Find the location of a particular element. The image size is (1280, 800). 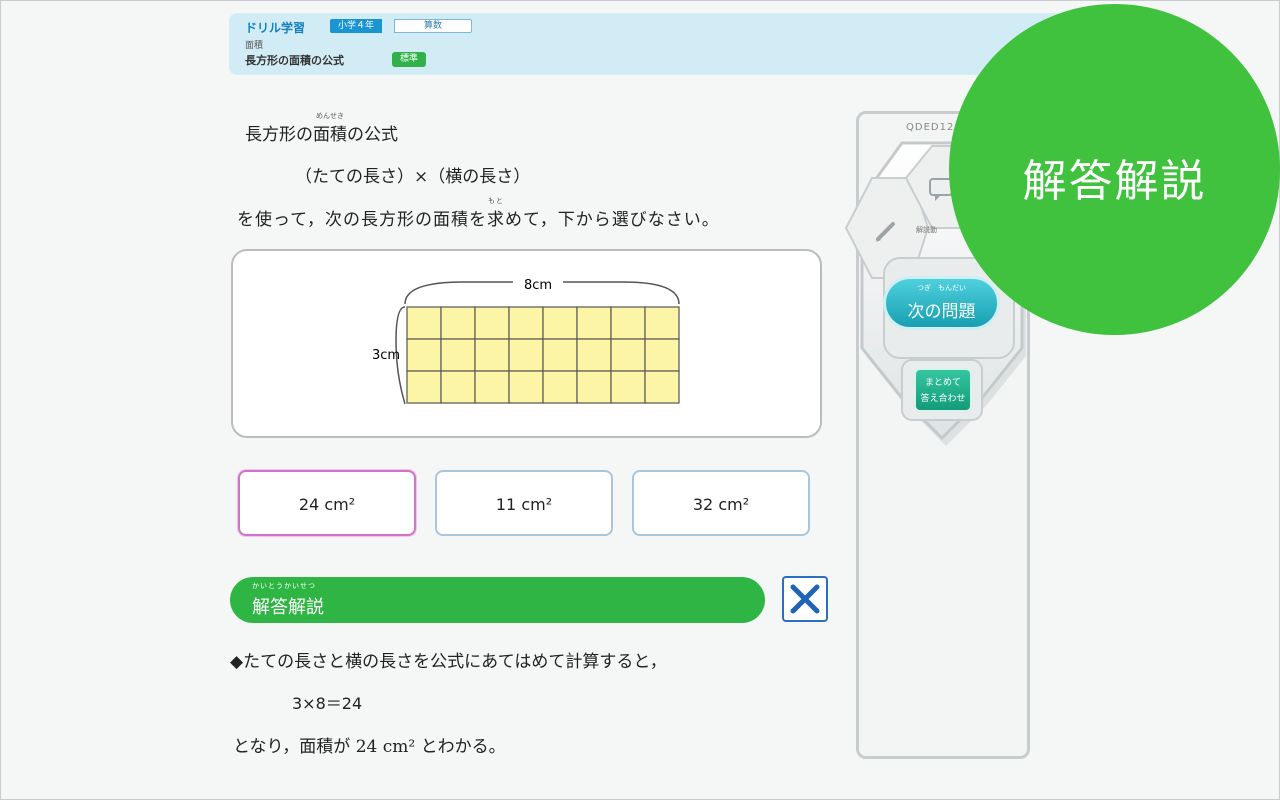

next-question-button: つぎ もんだい 次の問題 is located at coordinates (941, 303).